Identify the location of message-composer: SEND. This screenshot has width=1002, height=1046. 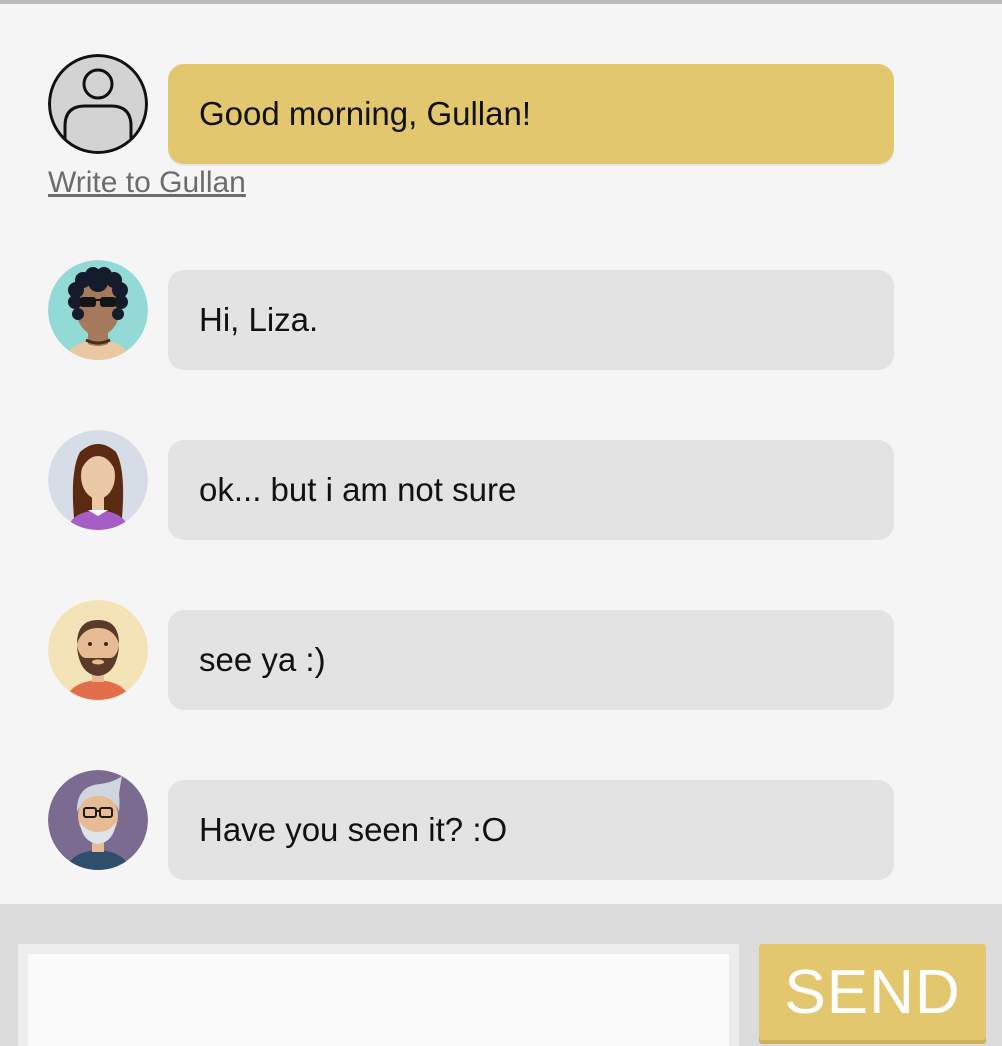
(501, 975).